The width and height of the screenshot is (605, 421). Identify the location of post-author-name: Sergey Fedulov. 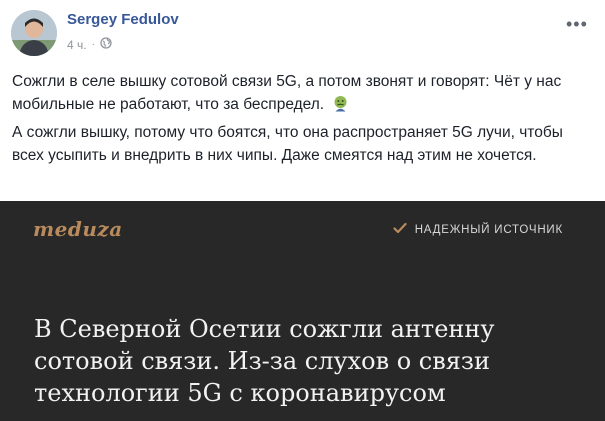
(123, 19).